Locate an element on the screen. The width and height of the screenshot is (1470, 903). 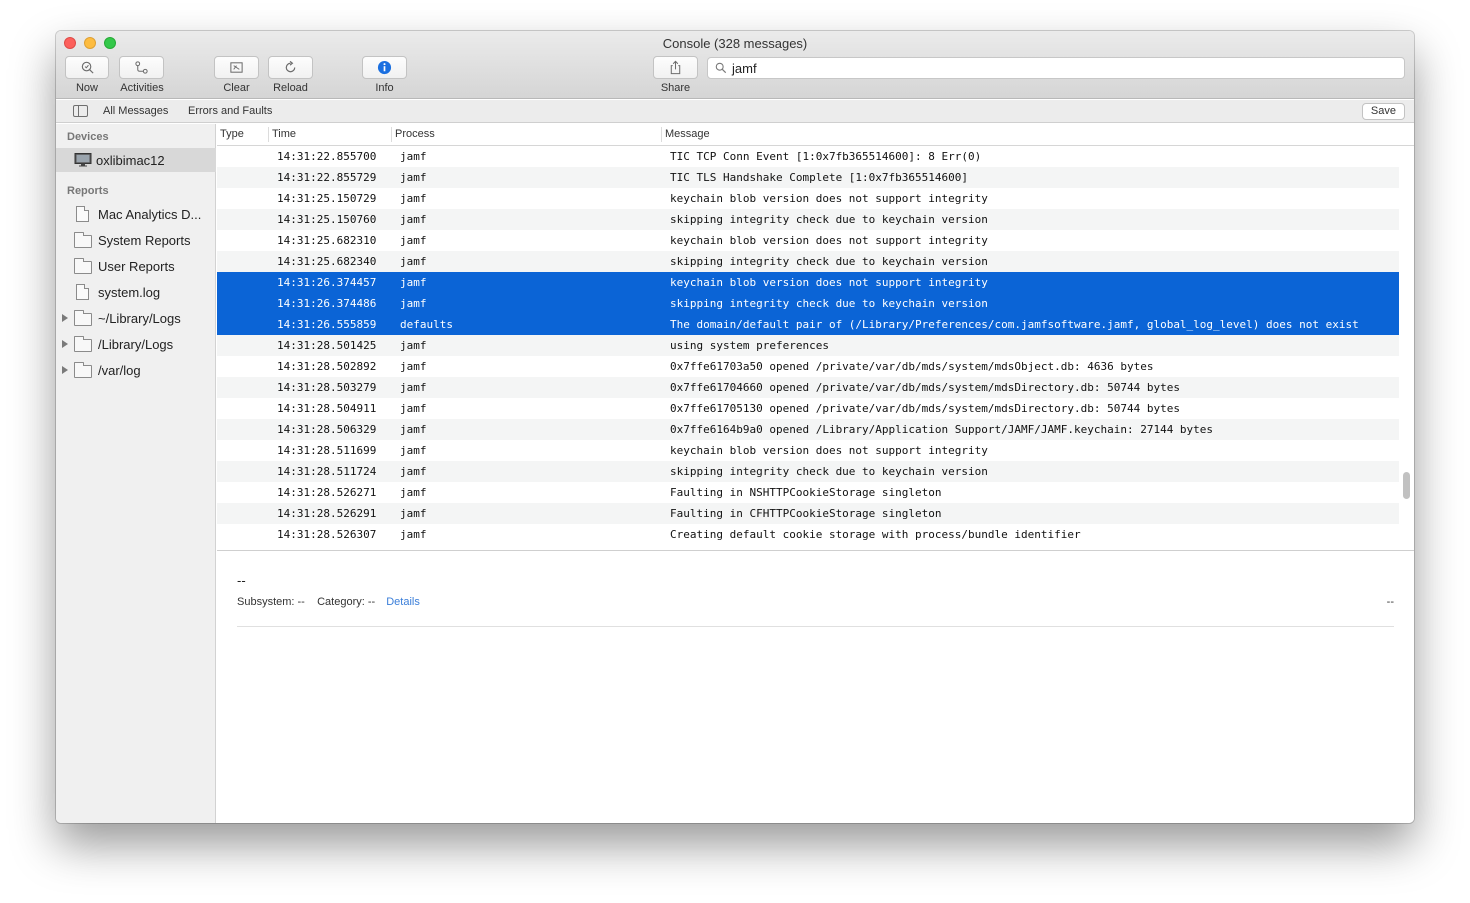
save-button: Save is located at coordinates (1383, 111).